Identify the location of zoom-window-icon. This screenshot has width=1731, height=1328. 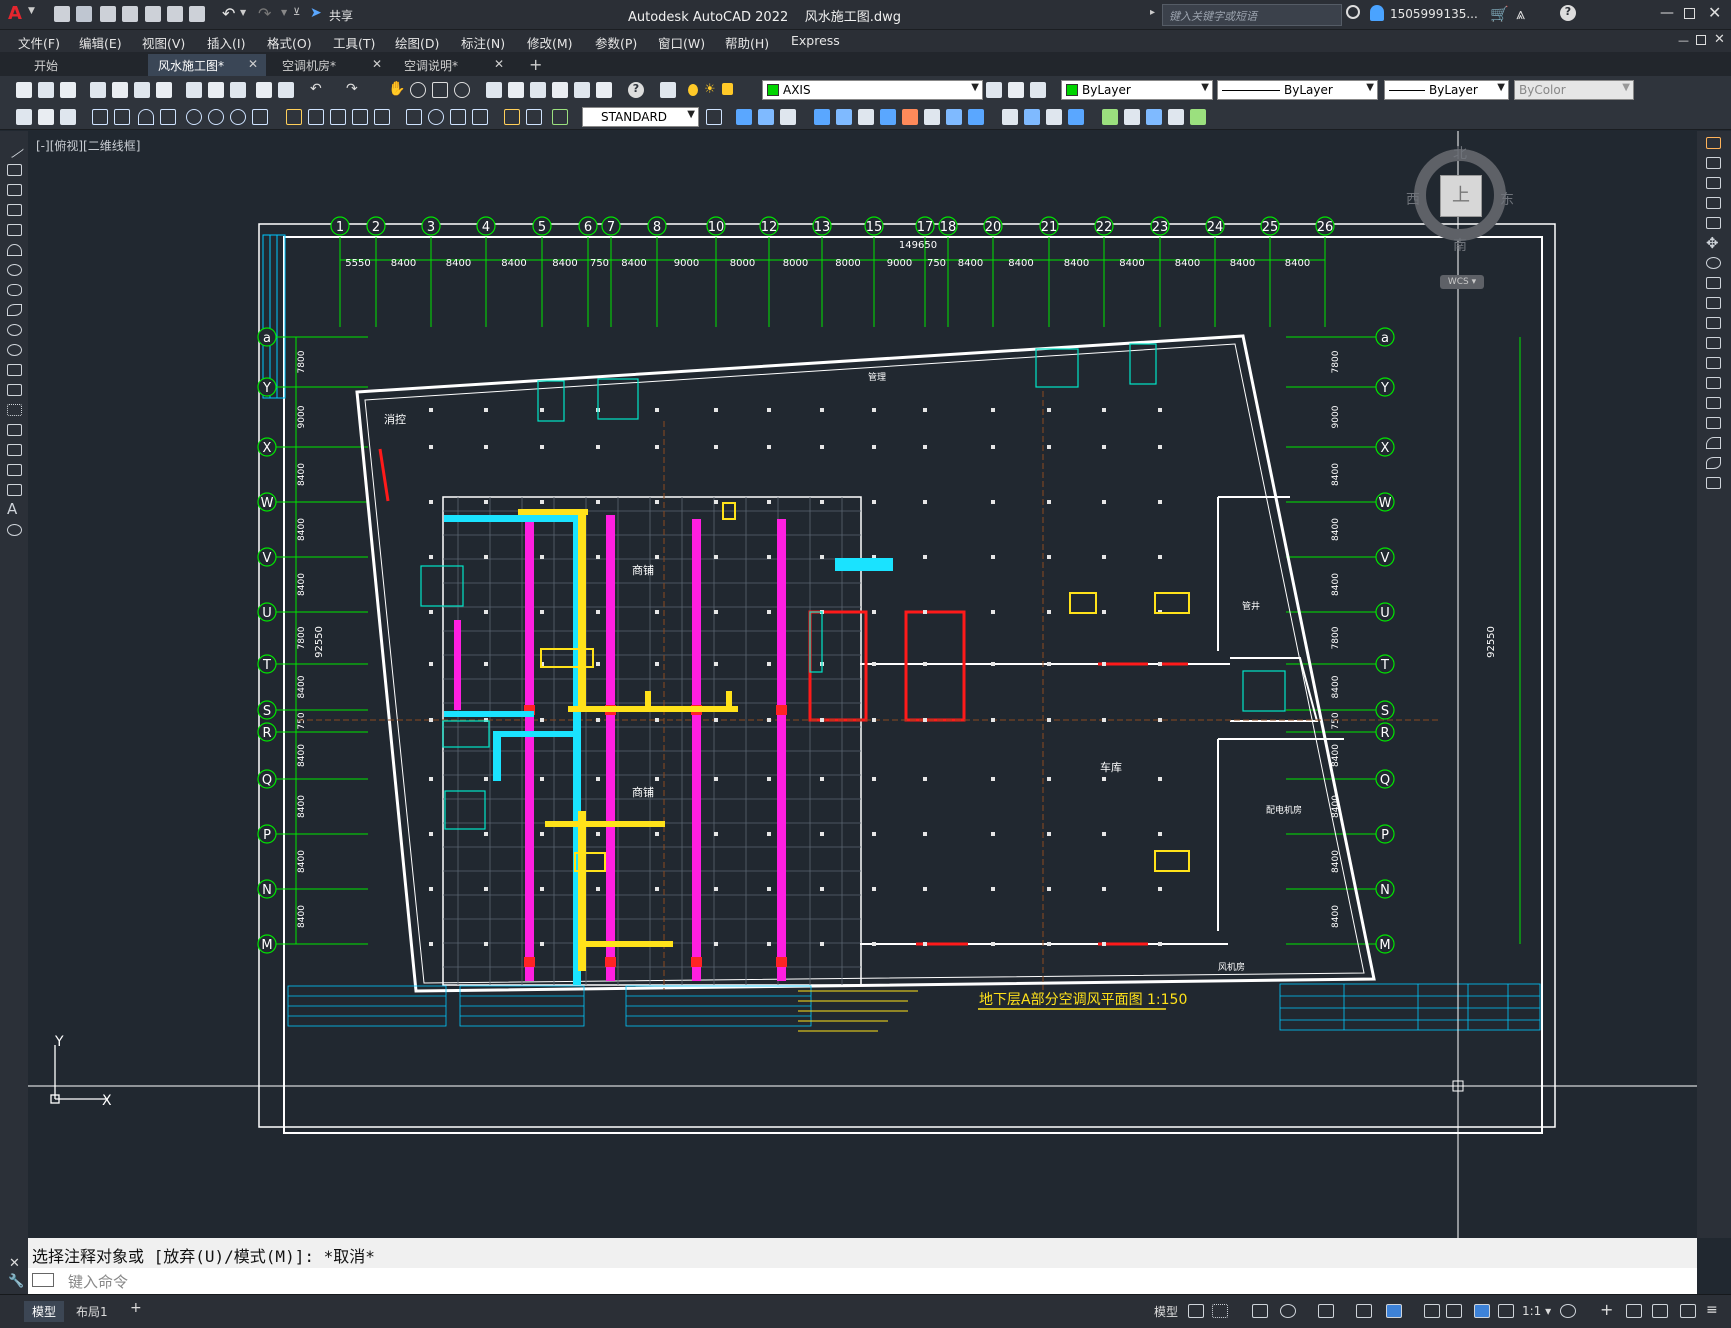
(440, 90).